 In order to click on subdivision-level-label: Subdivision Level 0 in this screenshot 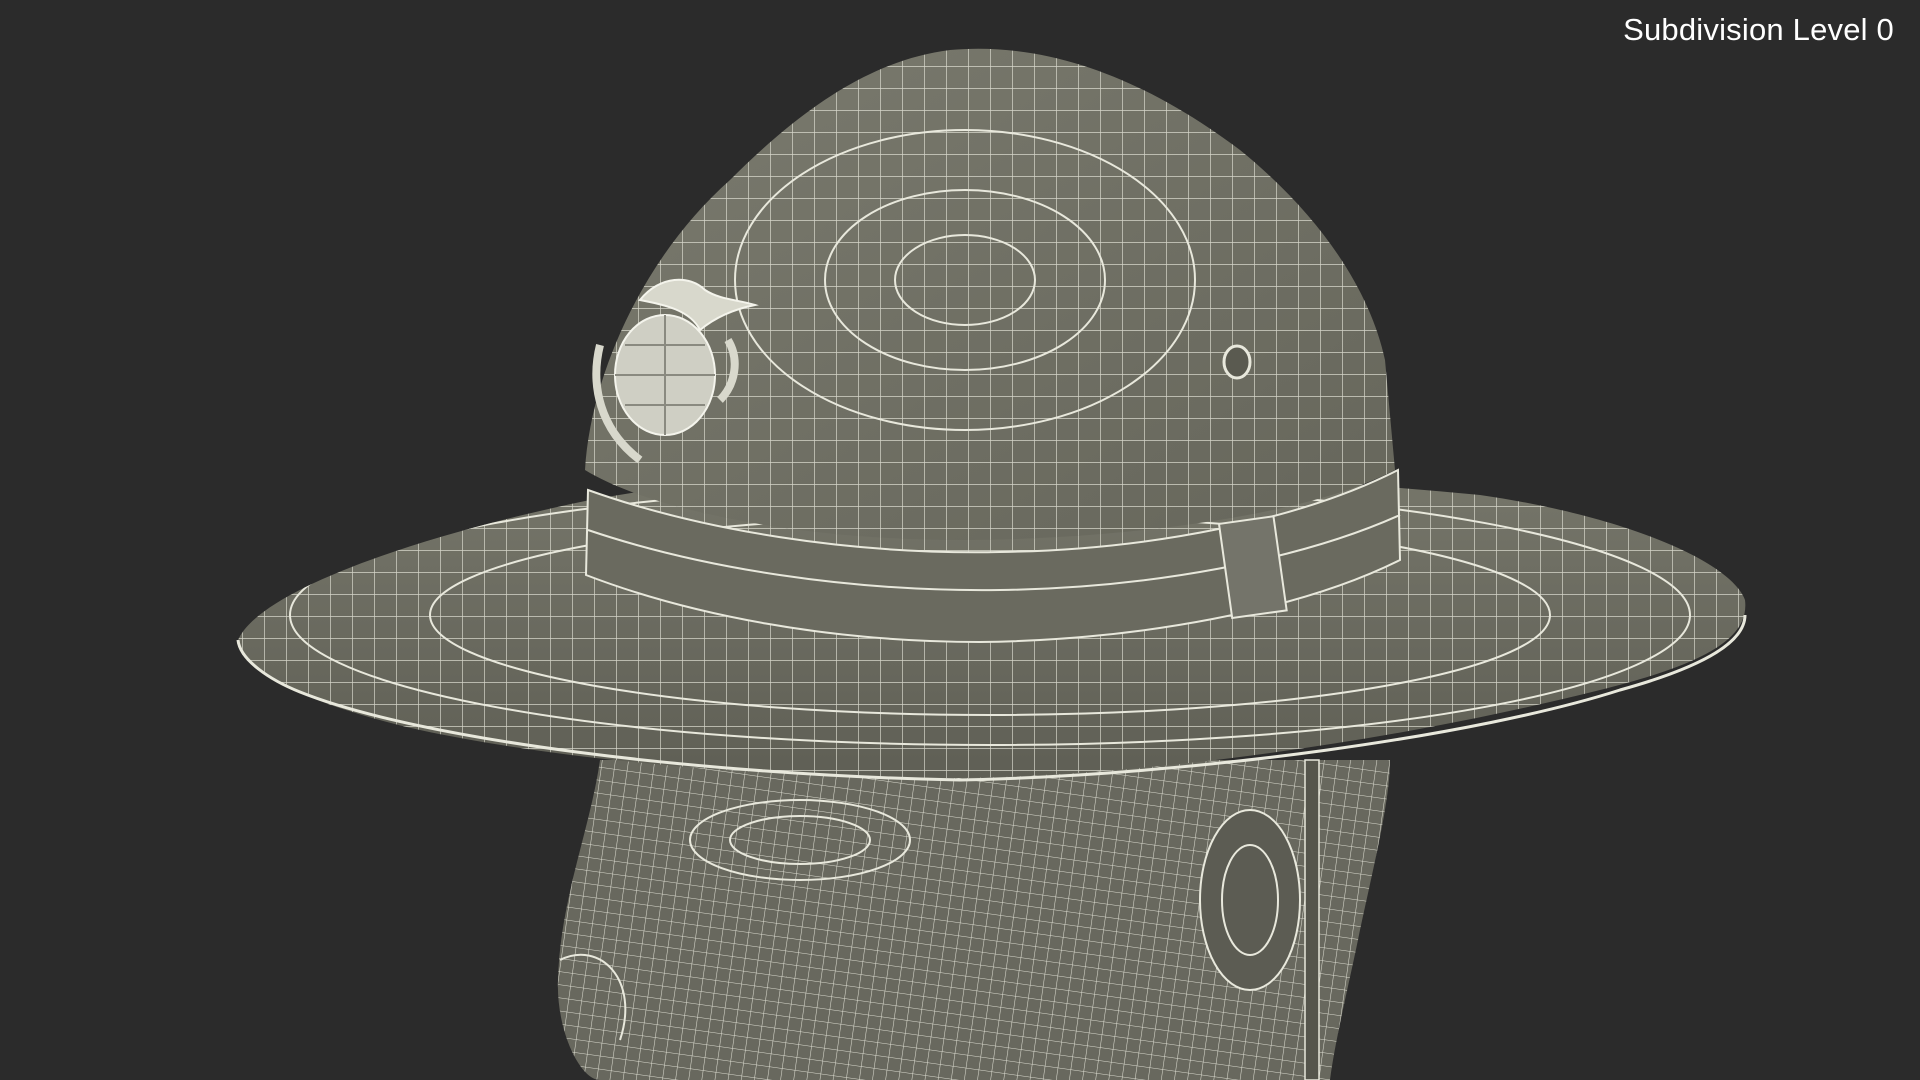, I will do `click(1758, 29)`.